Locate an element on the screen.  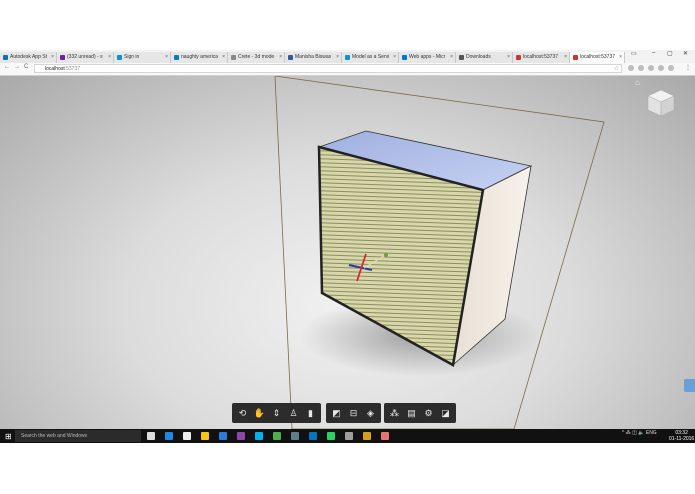
orbit-icon: ⟲ is located at coordinates (242, 413).